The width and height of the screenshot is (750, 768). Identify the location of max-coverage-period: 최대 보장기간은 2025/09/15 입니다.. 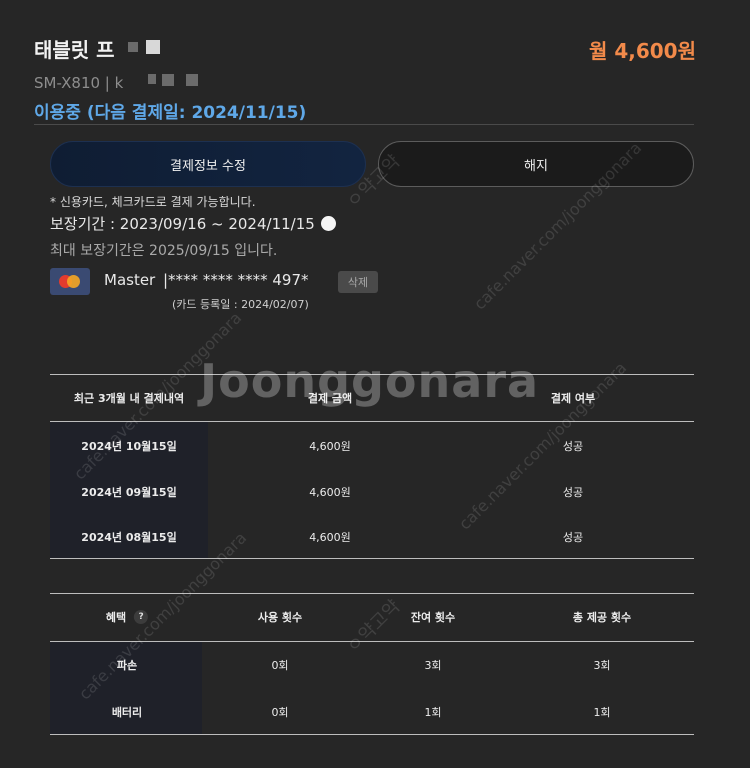
(164, 251).